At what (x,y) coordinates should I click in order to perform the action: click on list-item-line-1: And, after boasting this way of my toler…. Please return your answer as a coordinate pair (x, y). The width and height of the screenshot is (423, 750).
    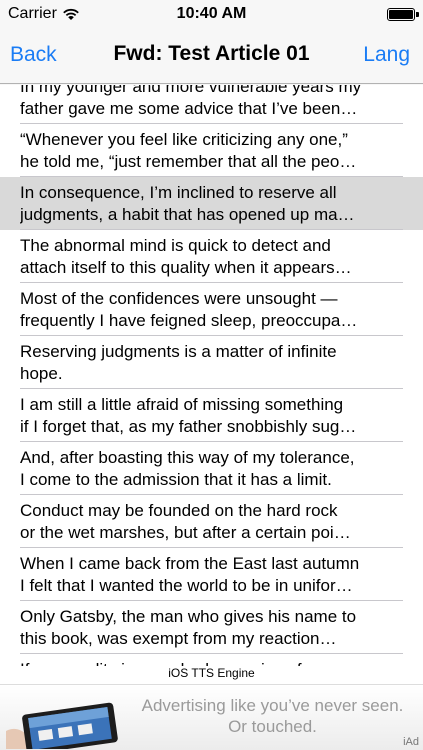
    Looking at the image, I should click on (187, 457).